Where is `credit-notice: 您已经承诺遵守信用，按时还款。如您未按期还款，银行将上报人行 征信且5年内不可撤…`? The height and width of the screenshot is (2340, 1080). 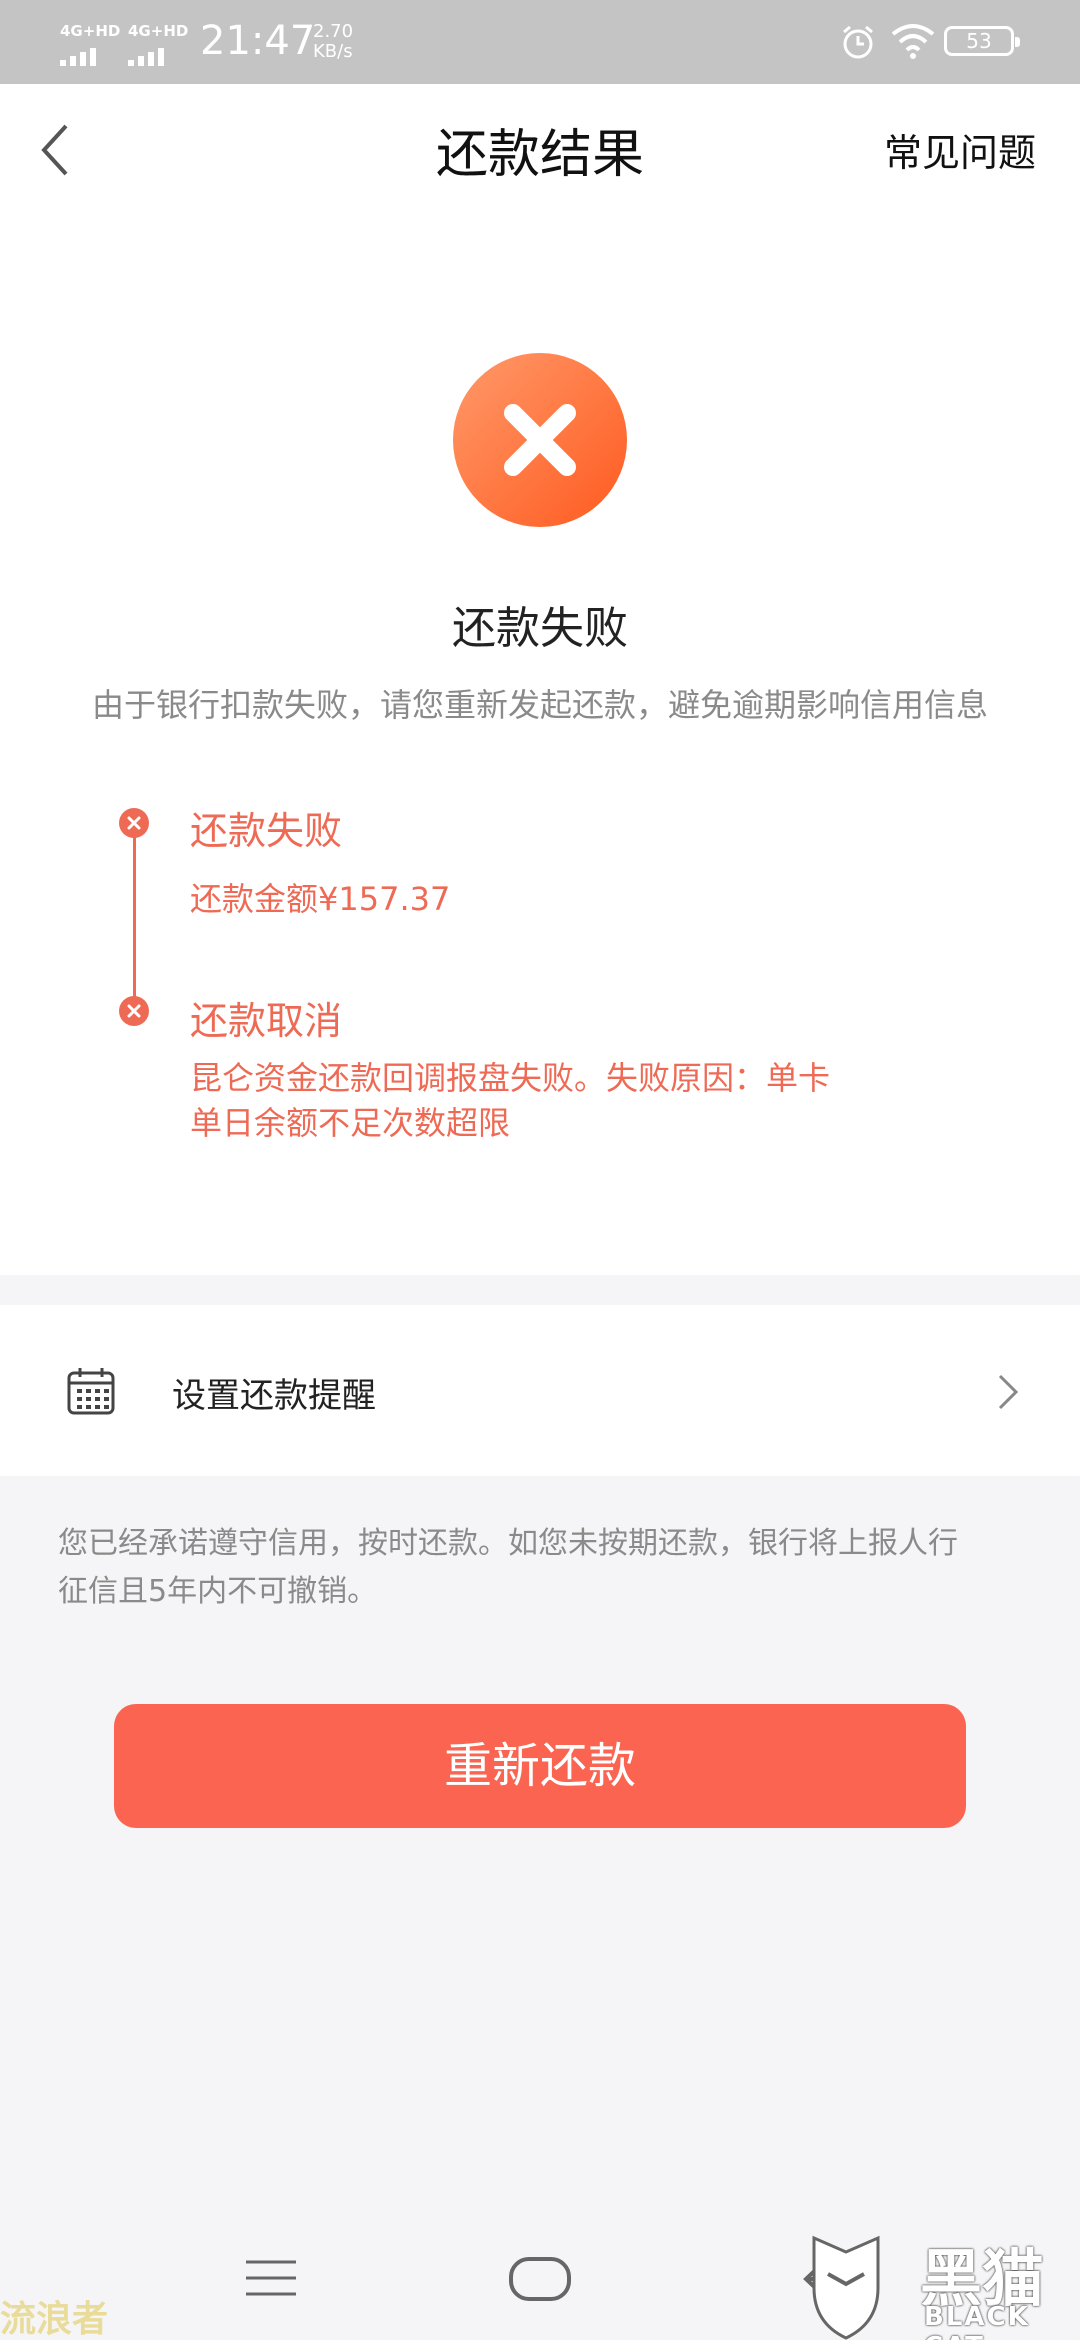 credit-notice: 您已经承诺遵守信用，按时还款。如您未按期还款，银行将上报人行 征信且5年内不可撤… is located at coordinates (538, 1568).